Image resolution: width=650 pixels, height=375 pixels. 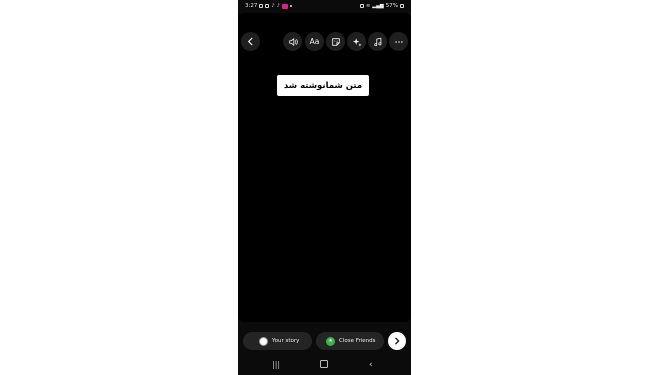 I want to click on text-tool-button: Aa, so click(x=314, y=41).